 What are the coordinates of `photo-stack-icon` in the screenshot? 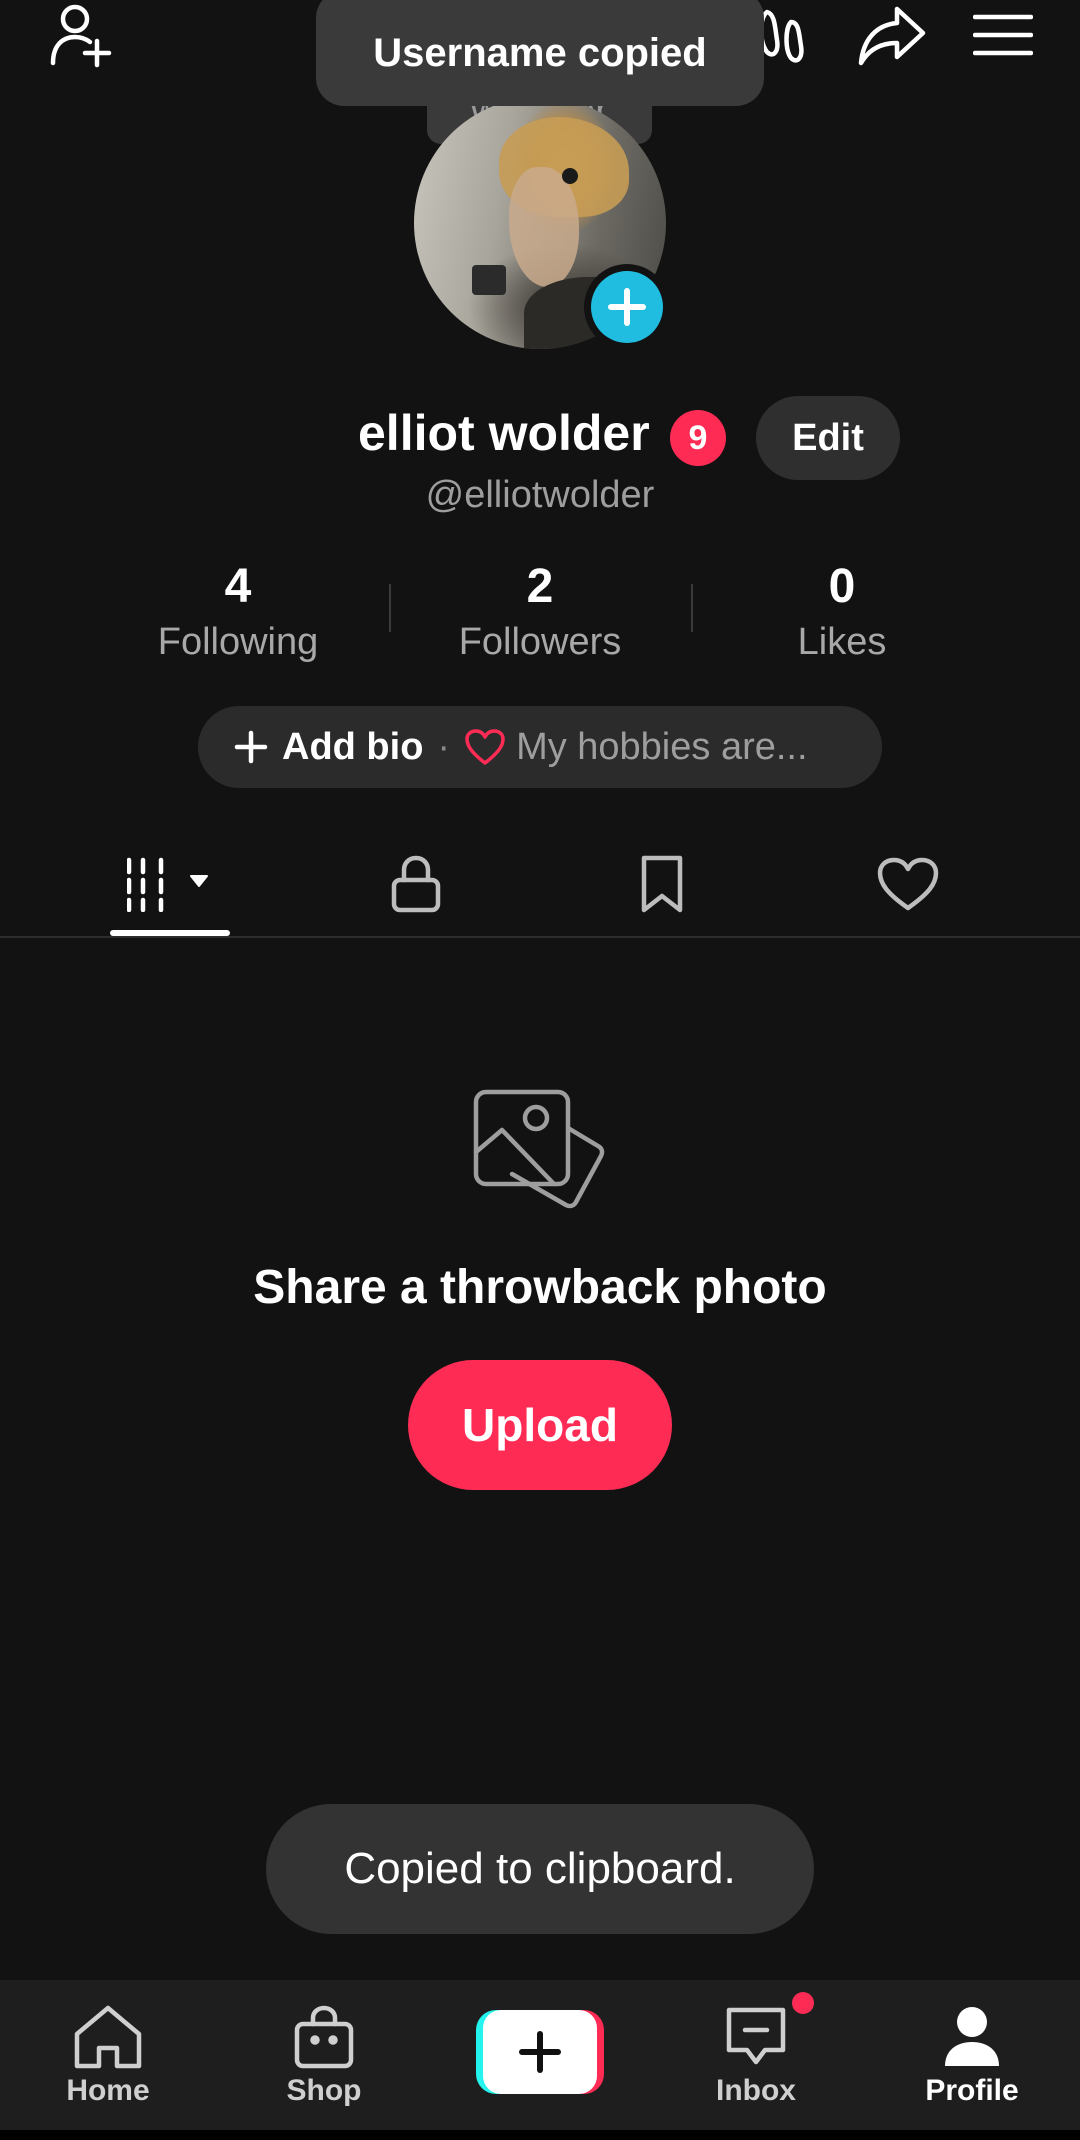 It's located at (539, 1149).